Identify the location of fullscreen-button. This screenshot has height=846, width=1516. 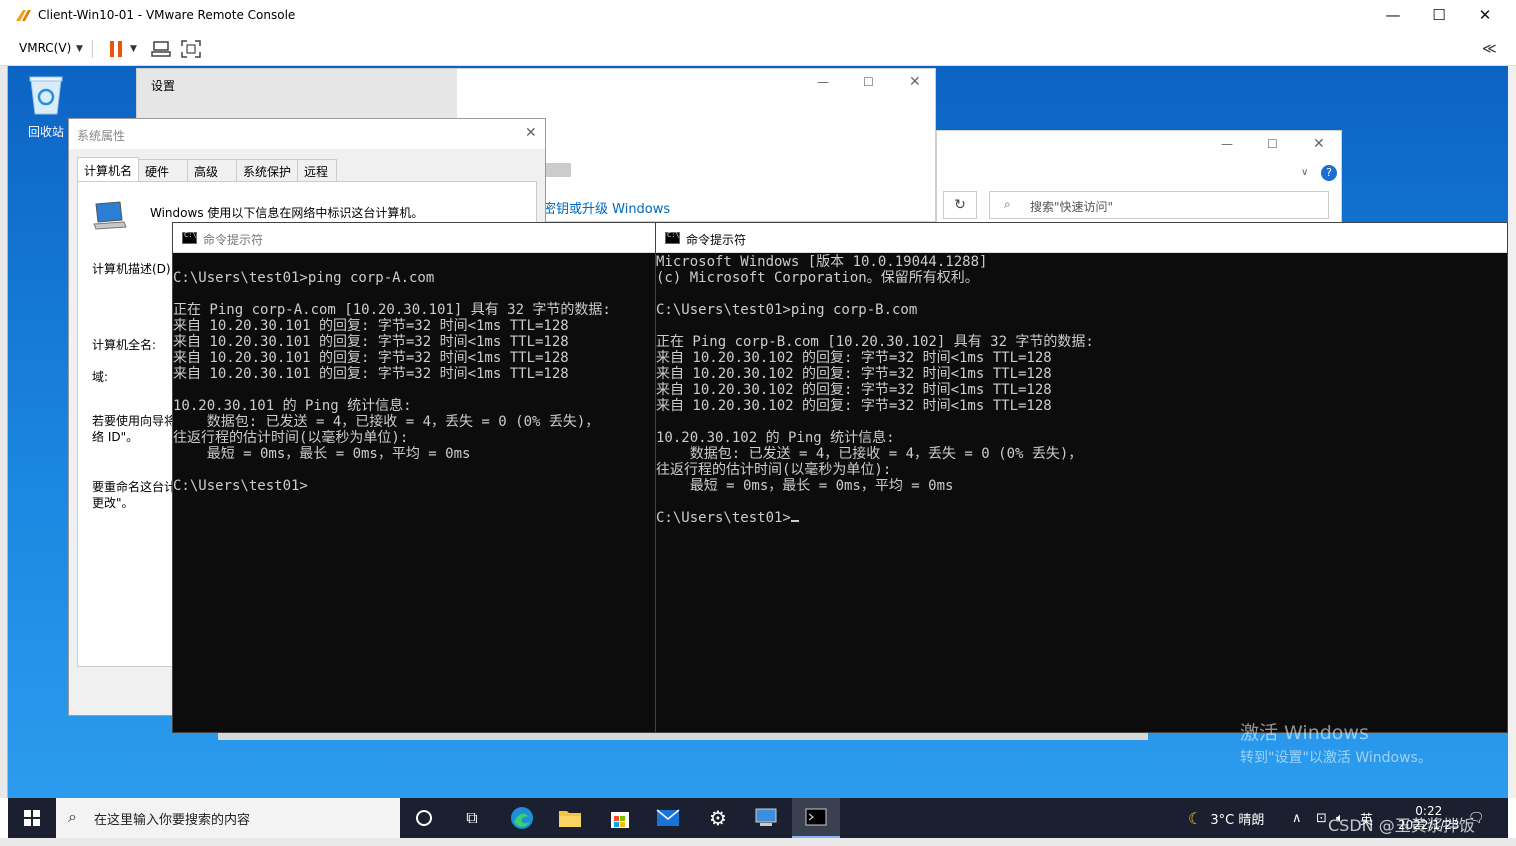
(191, 49).